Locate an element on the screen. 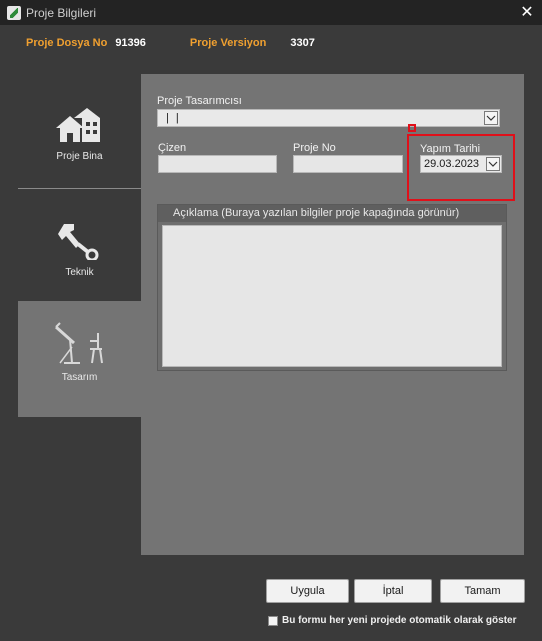 This screenshot has width=542, height=641. versiyon-value: 3307 is located at coordinates (302, 43).